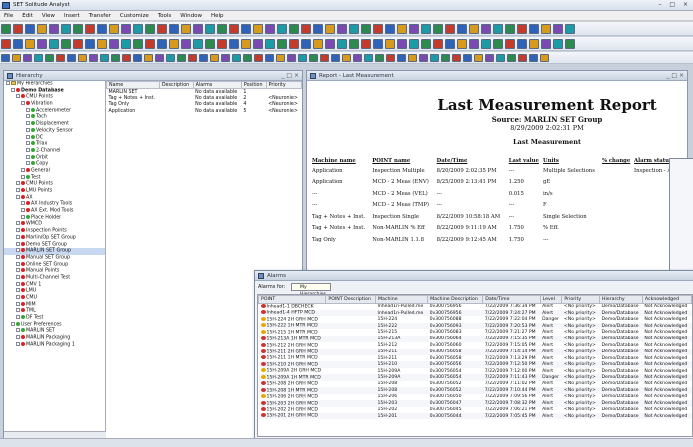  I want to click on menu-item-edit: Edit, so click(27, 16).